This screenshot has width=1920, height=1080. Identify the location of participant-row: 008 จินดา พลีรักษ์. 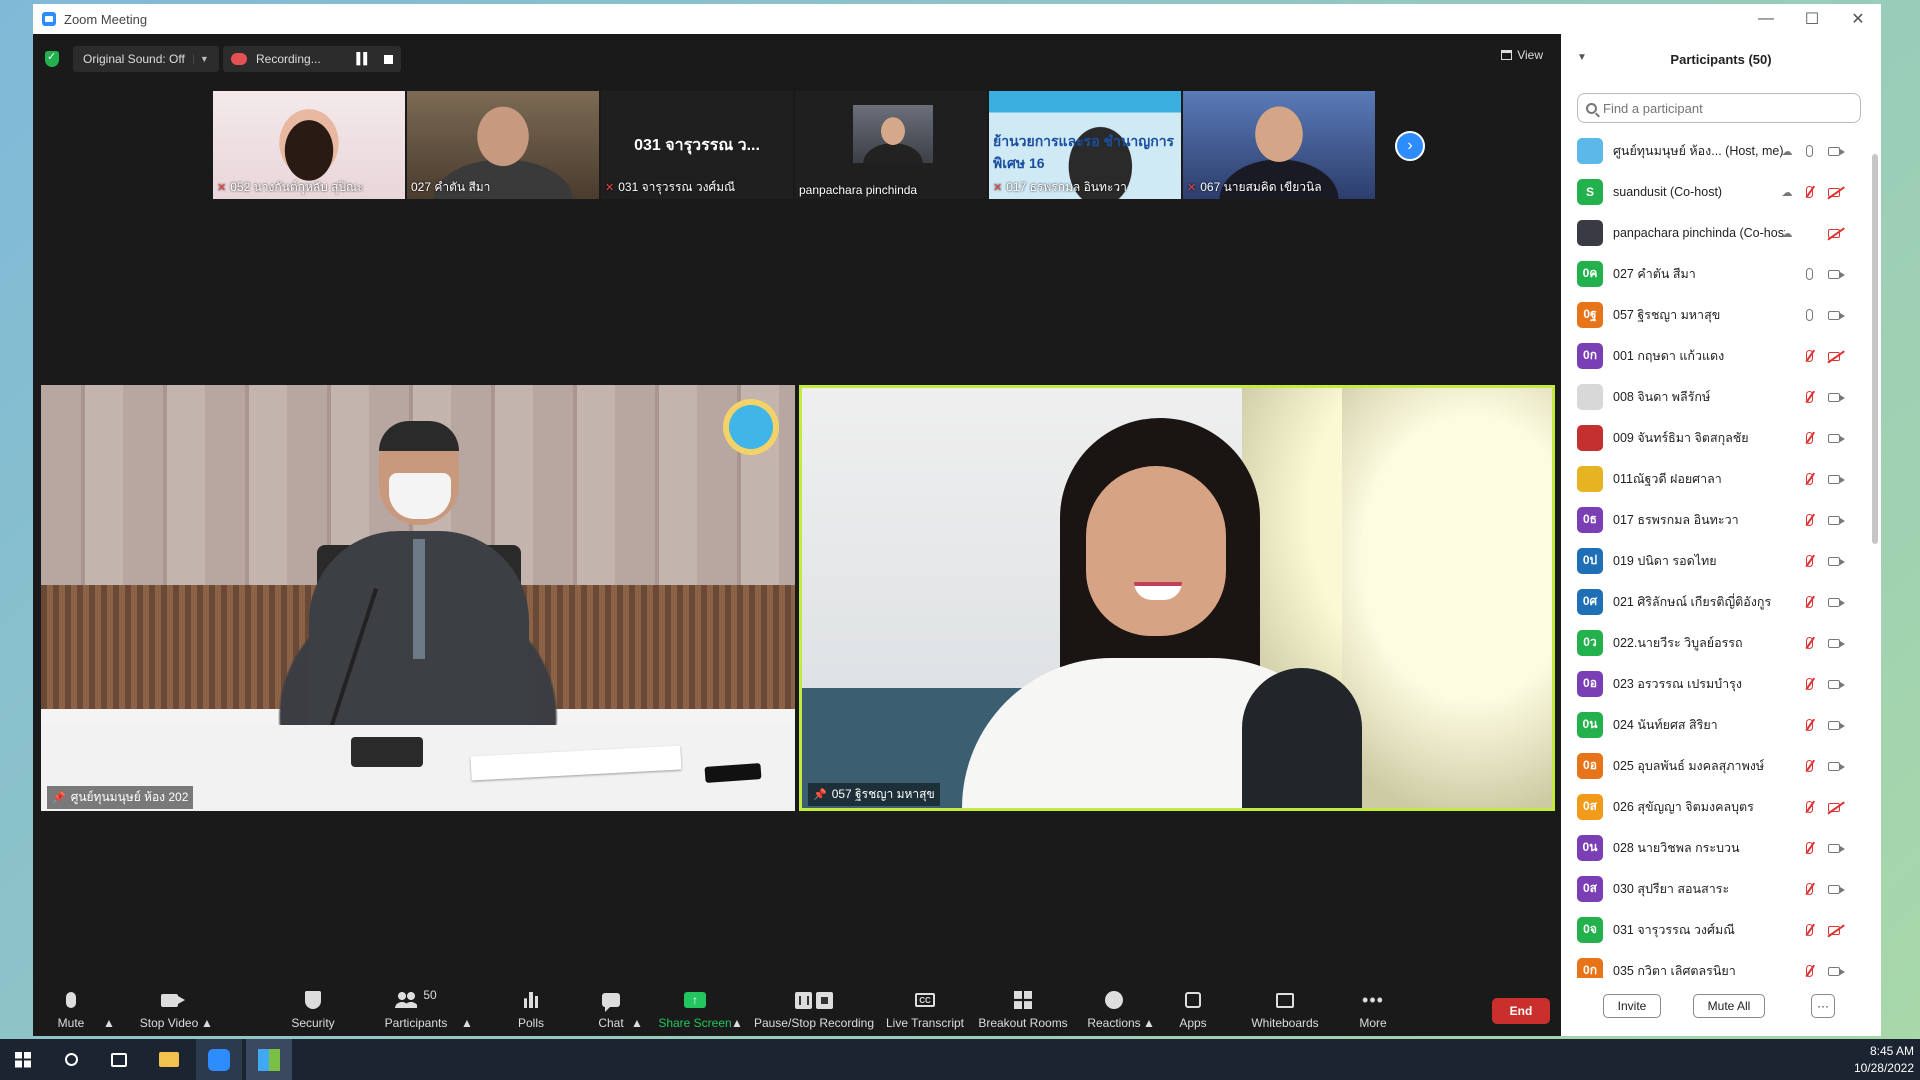
(1717, 396).